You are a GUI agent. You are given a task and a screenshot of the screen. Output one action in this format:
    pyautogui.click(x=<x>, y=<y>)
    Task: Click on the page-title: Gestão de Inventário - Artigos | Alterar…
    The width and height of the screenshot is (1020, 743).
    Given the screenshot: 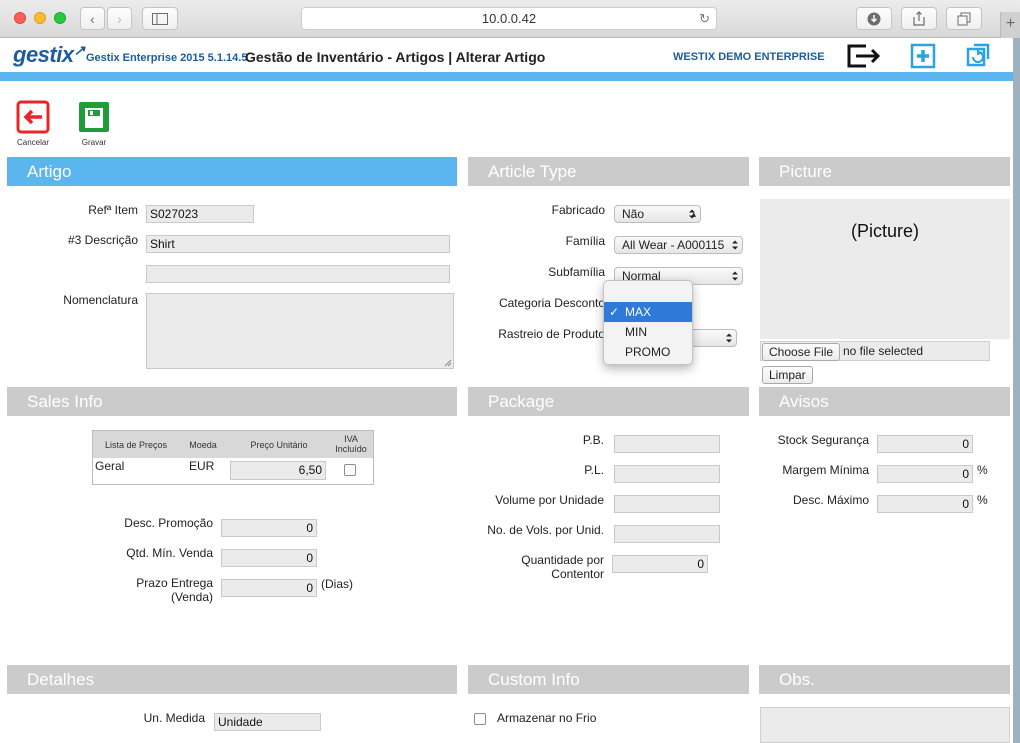 What is the action you would take?
    pyautogui.click(x=395, y=57)
    